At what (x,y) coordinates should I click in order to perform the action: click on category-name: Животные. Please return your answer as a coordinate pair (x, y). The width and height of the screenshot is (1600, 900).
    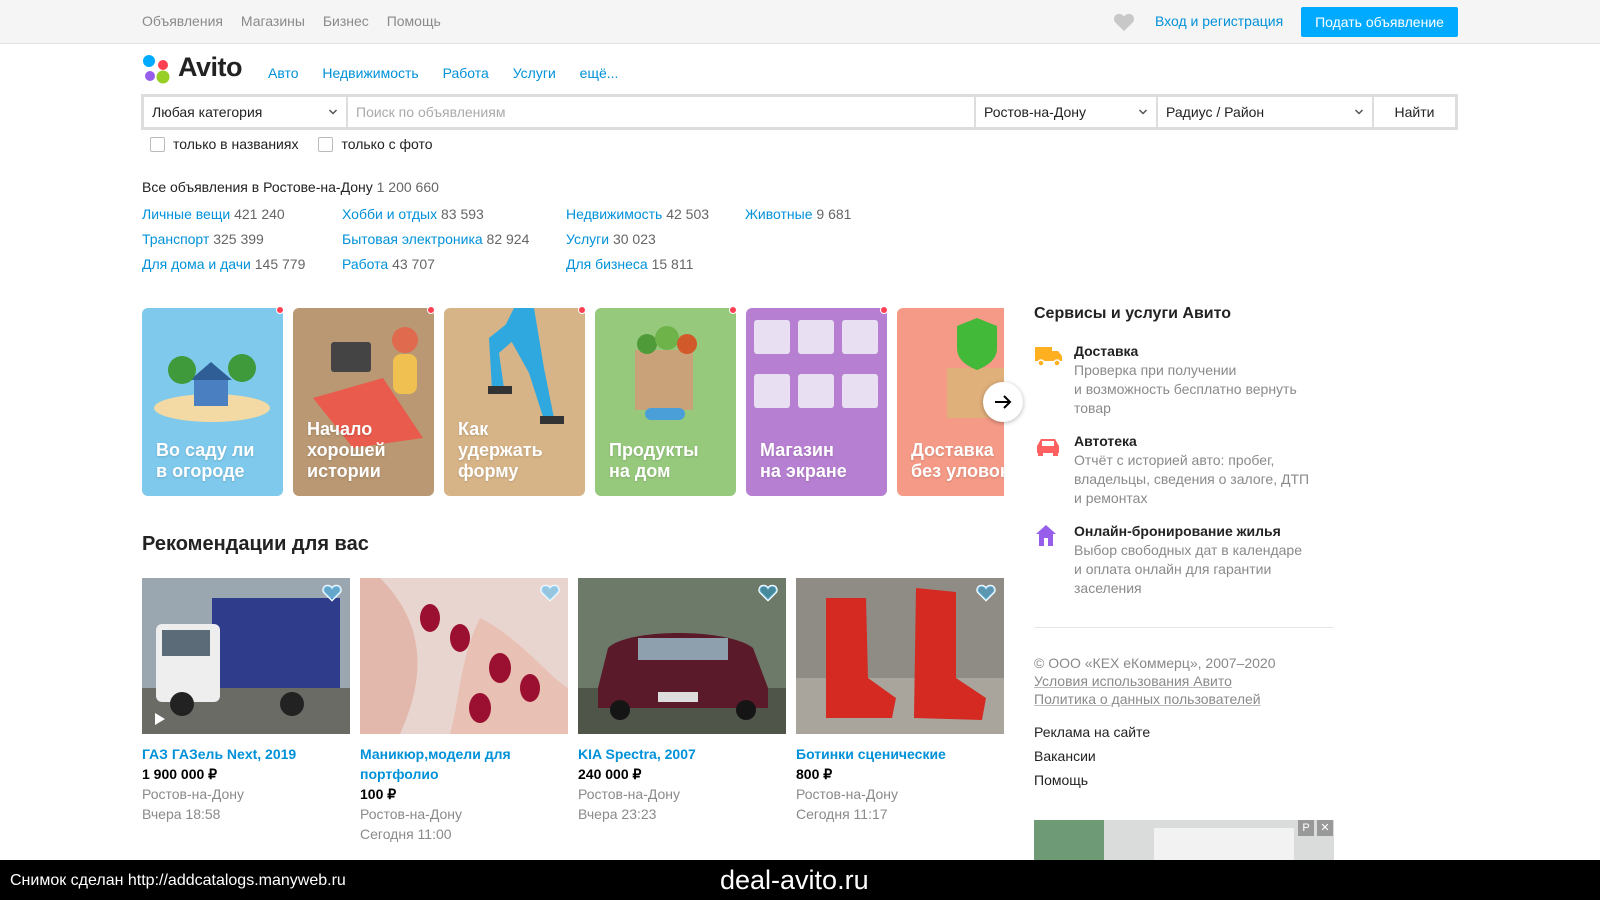
    Looking at the image, I should click on (779, 214).